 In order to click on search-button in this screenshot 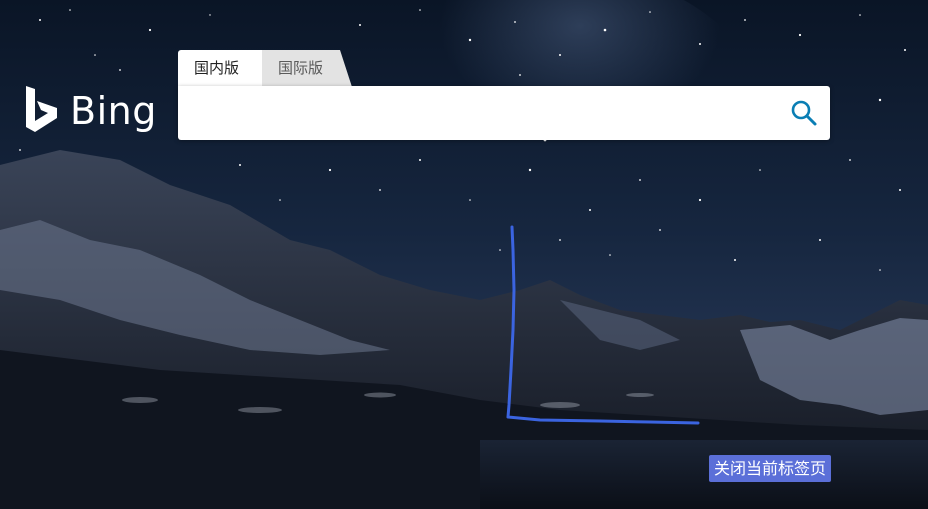, I will do `click(804, 113)`.